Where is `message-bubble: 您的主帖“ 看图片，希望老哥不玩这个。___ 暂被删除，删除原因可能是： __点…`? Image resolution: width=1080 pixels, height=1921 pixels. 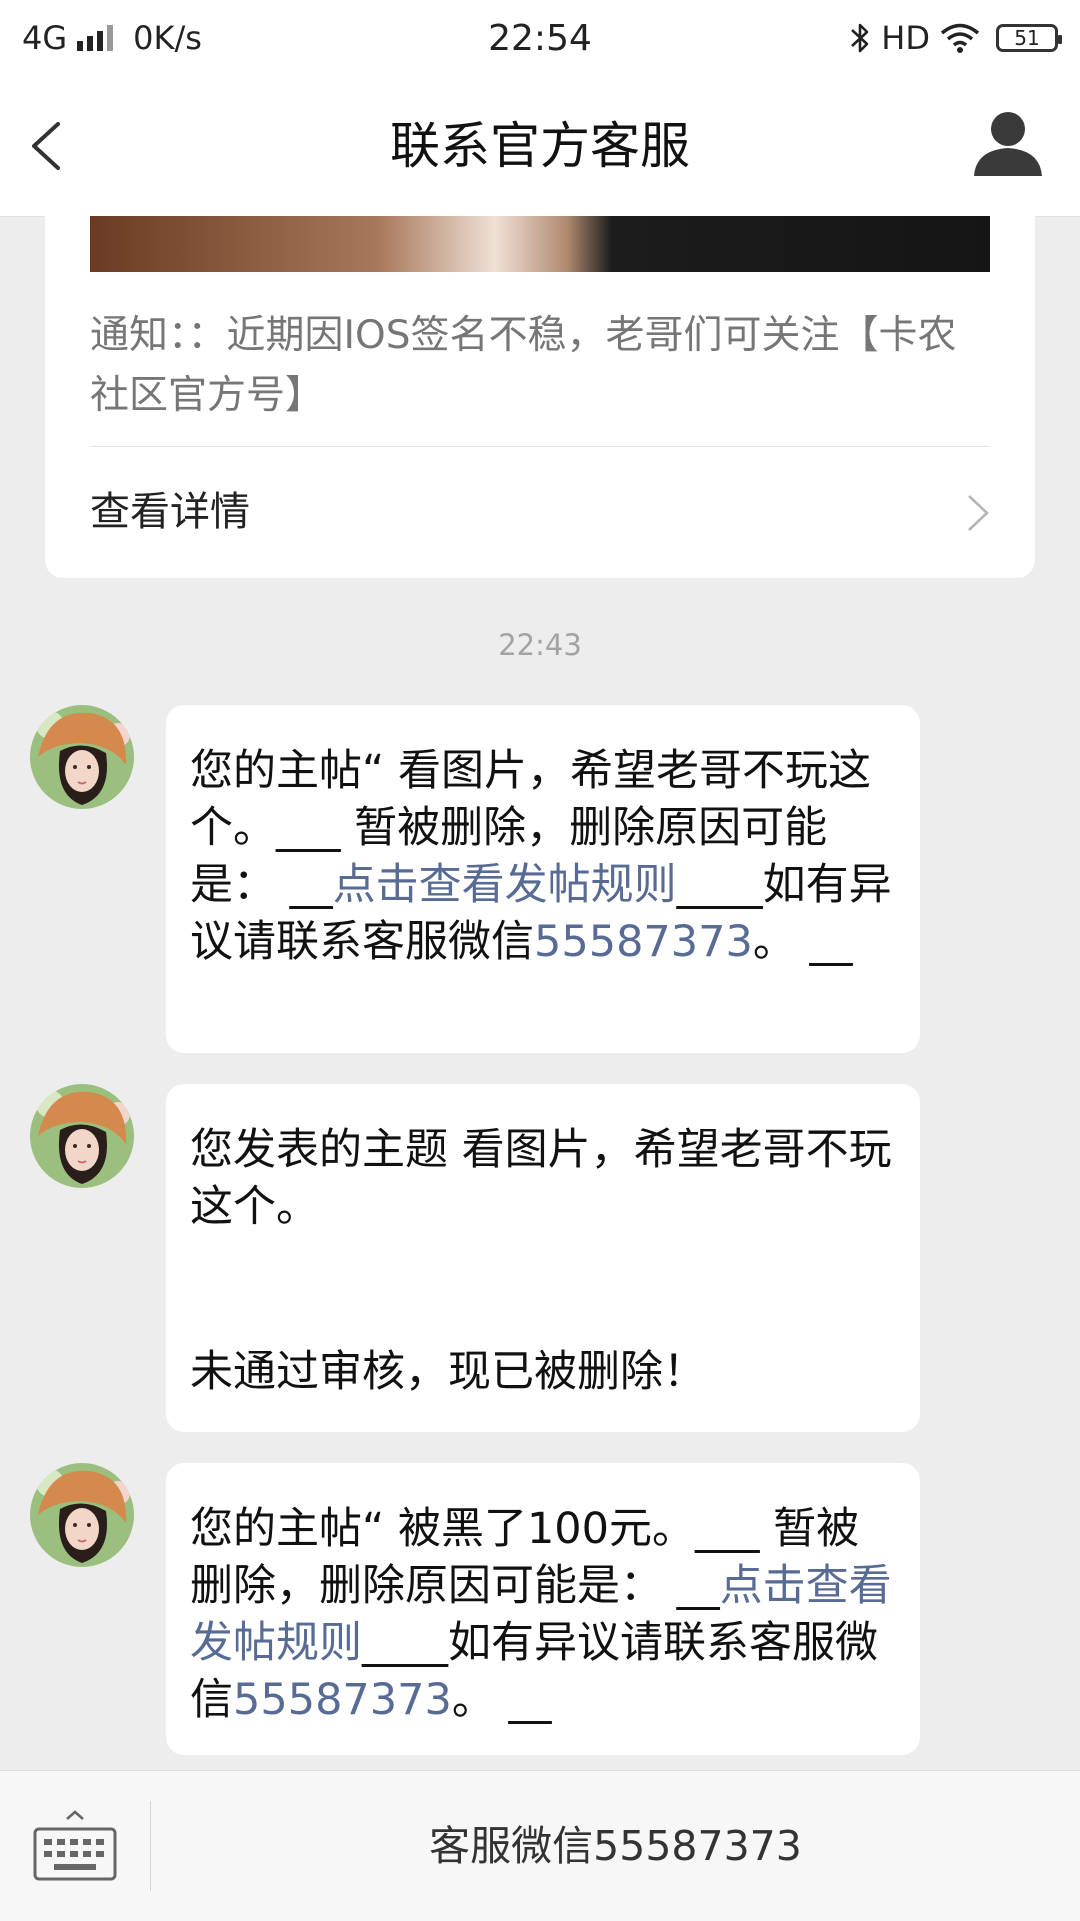 message-bubble: 您的主帖“ 看图片，希望老哥不玩这个。___ 暂被删除，删除原因可能是： __点… is located at coordinates (543, 879).